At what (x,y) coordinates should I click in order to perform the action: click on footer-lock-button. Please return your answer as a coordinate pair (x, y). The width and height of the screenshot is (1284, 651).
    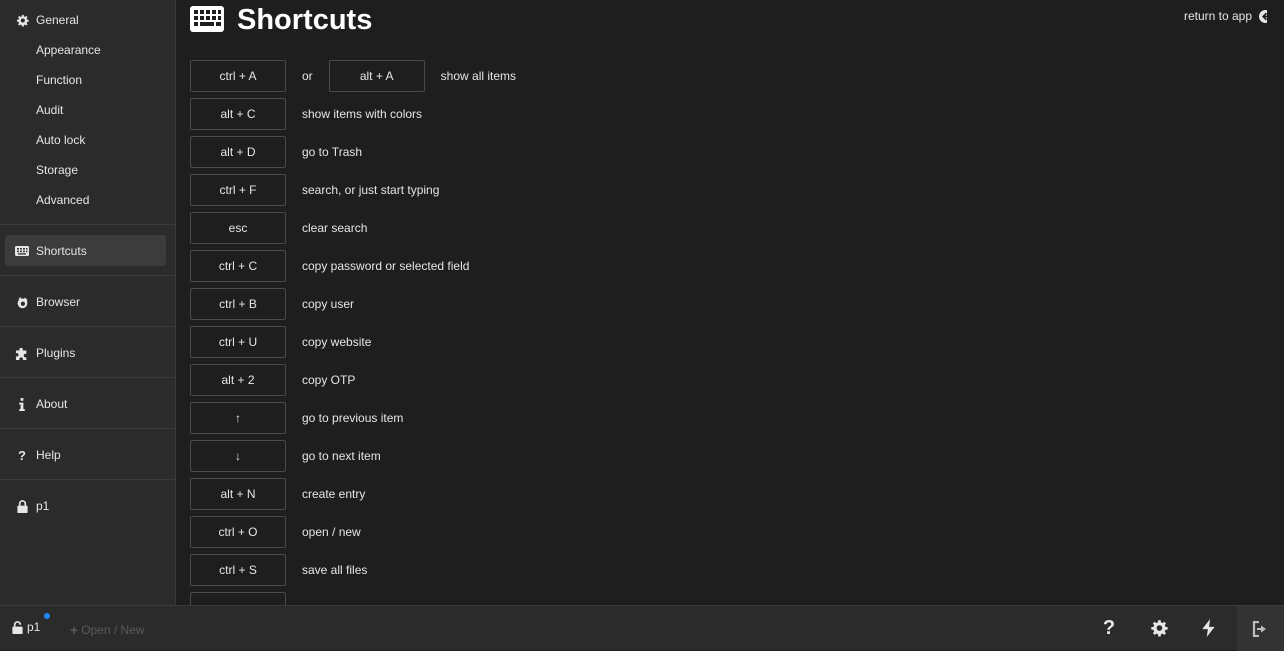
    Looking at the image, I should click on (1260, 628).